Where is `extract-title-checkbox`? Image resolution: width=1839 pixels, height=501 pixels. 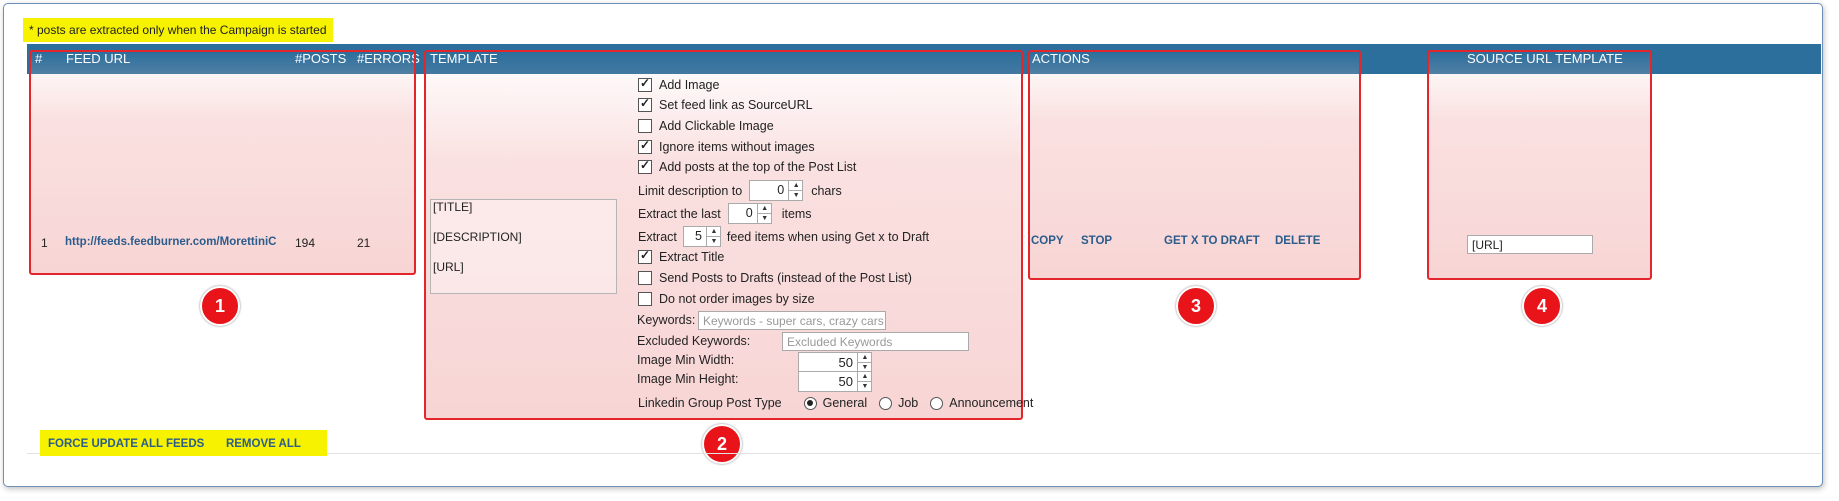 extract-title-checkbox is located at coordinates (645, 256).